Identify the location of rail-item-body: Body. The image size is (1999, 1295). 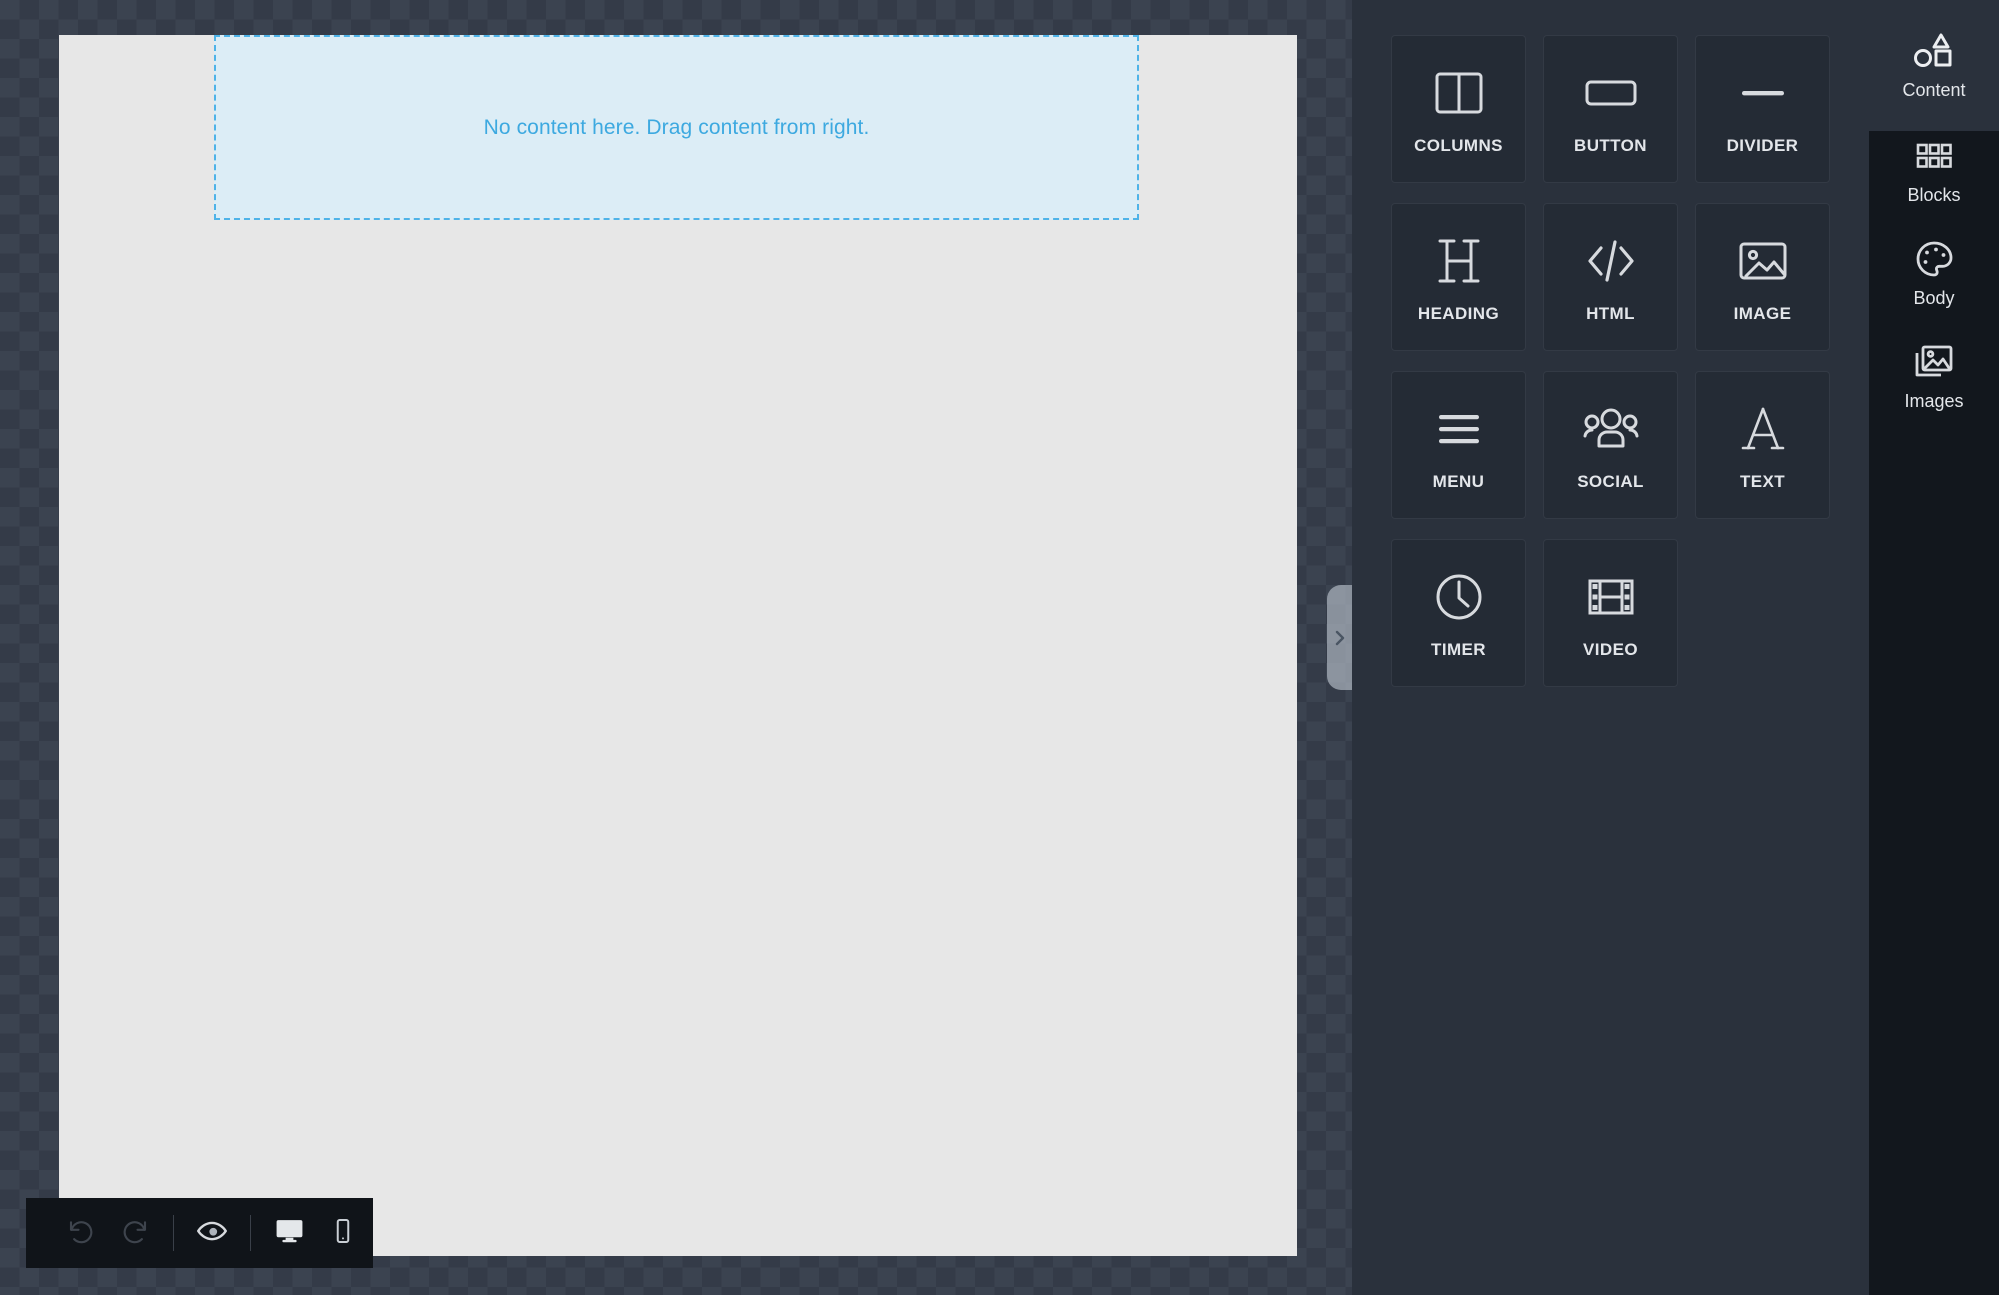
(1934, 272).